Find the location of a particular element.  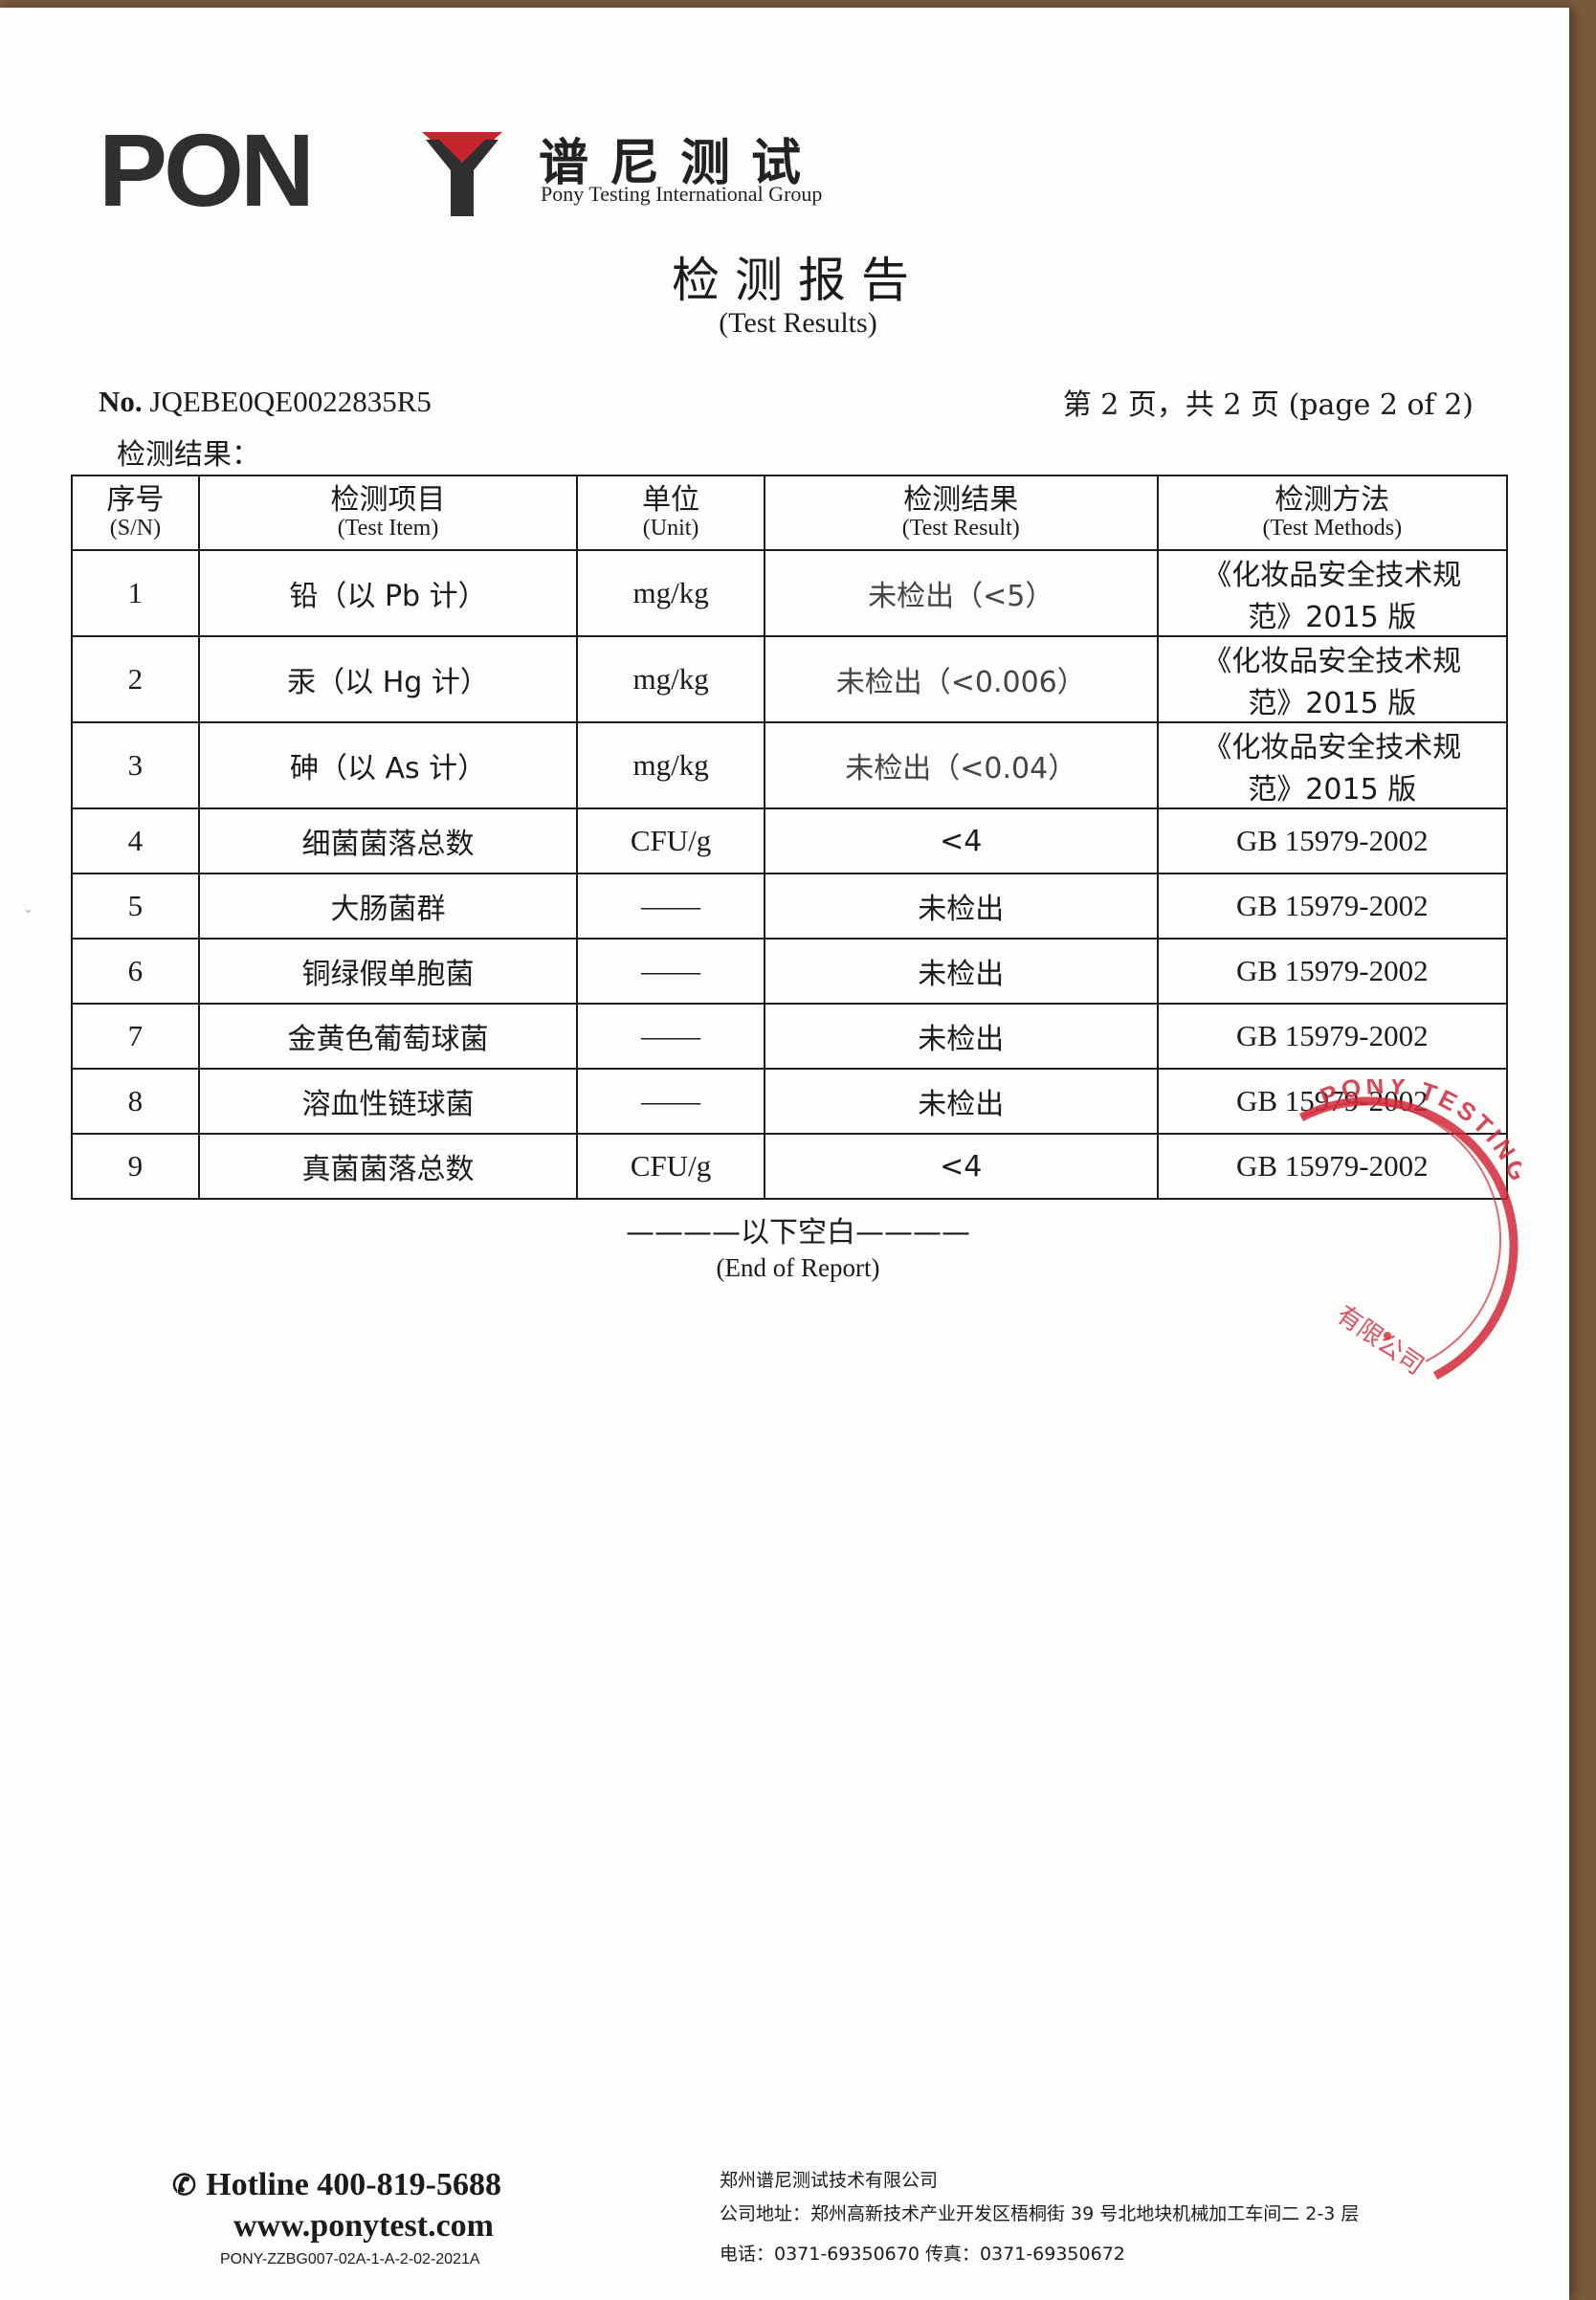

cell-sn: 4 is located at coordinates (135, 841).